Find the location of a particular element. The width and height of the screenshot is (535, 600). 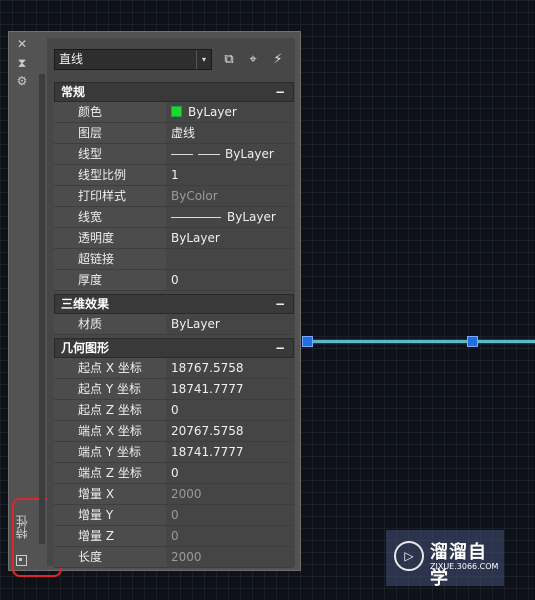

properties-toolbar: 直线 ▾ ⧉ ⌖ ⚡ is located at coordinates (174, 61).